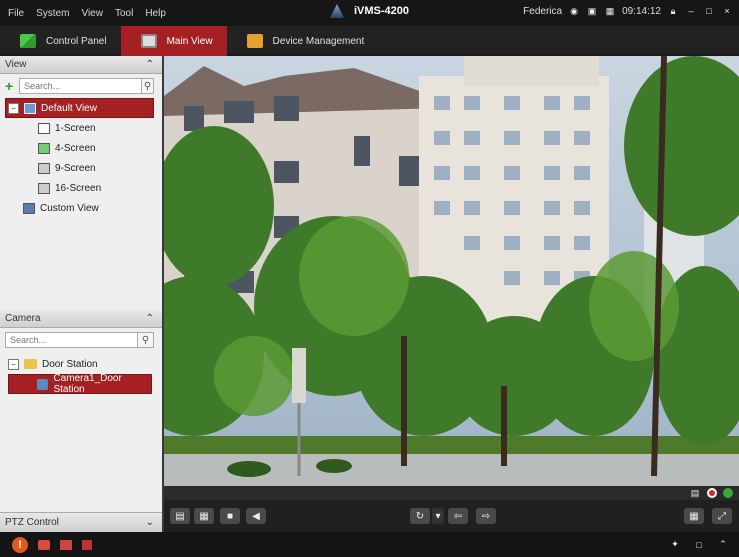 This screenshot has width=739, height=557. What do you see at coordinates (722, 516) in the screenshot?
I see `fullscreen-icon: ⤢` at bounding box center [722, 516].